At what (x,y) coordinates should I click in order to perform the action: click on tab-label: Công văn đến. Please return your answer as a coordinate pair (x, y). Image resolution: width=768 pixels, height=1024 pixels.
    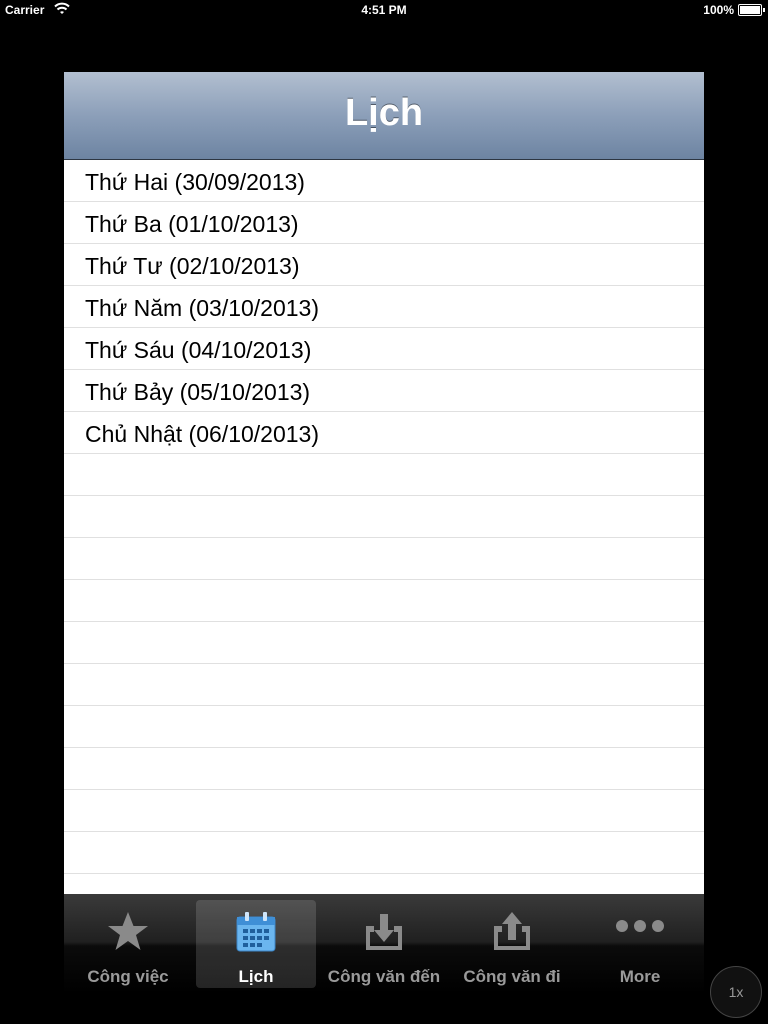
    Looking at the image, I should click on (384, 976).